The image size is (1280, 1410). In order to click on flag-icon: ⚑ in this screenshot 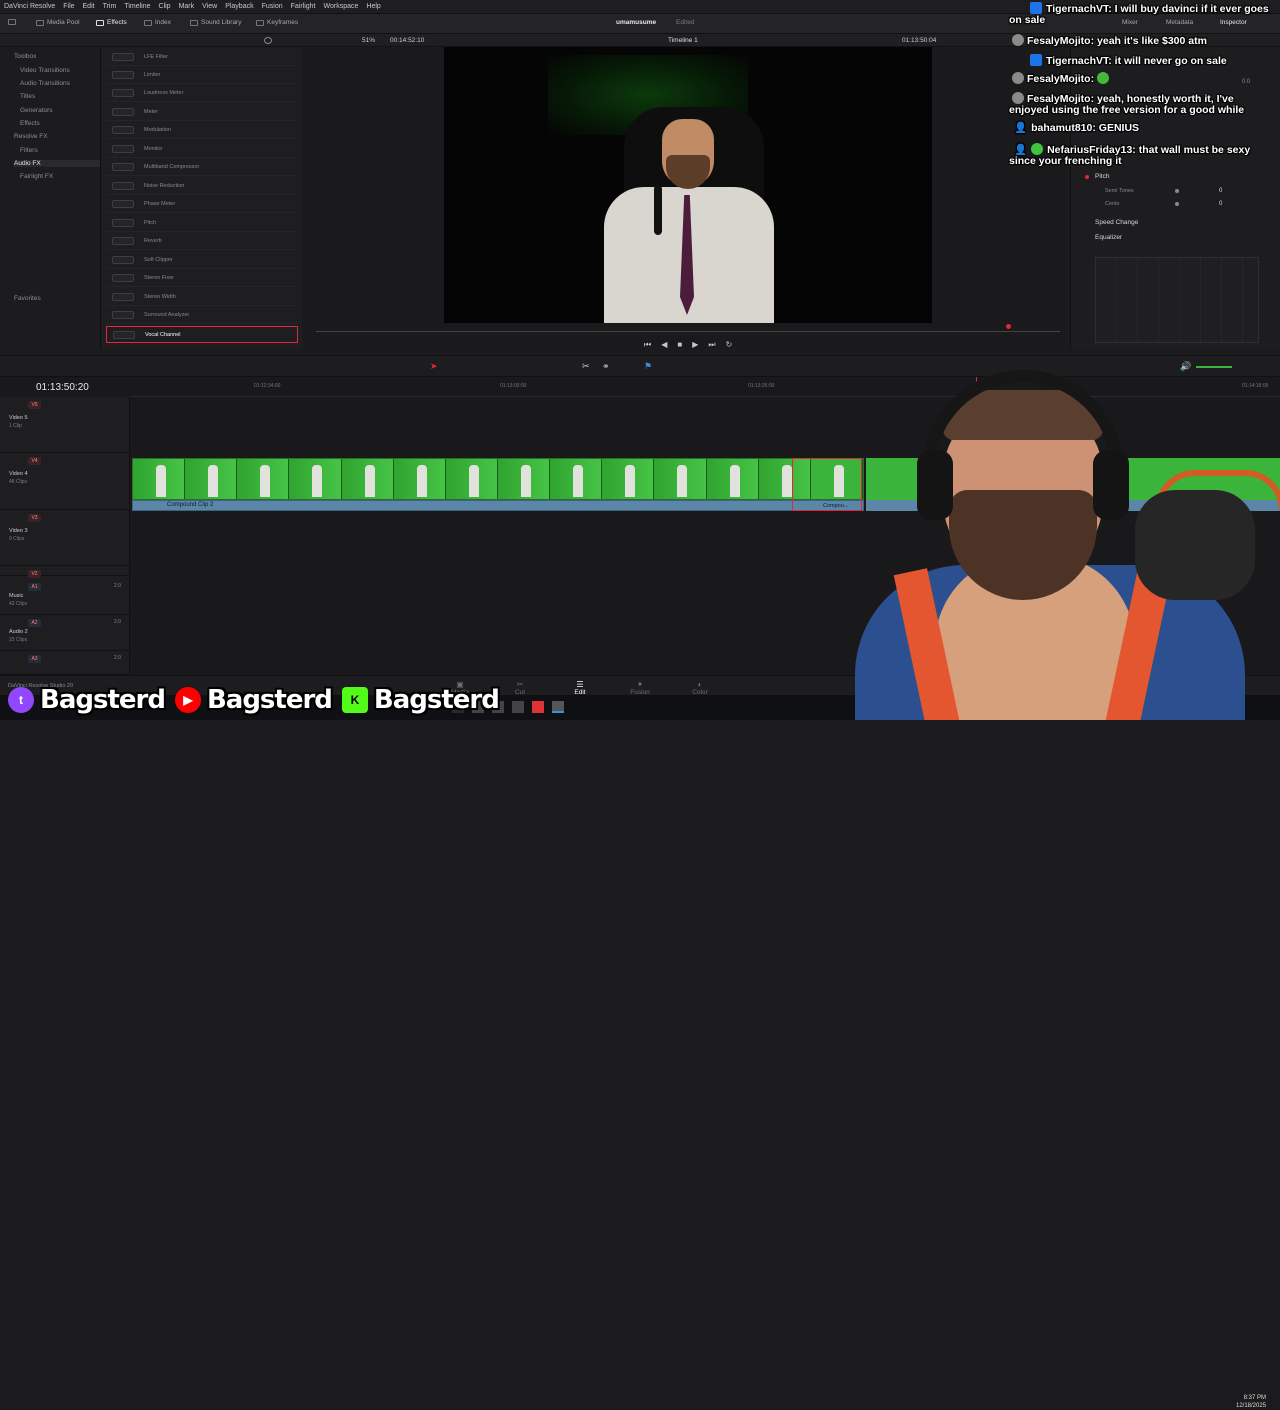, I will do `click(648, 366)`.